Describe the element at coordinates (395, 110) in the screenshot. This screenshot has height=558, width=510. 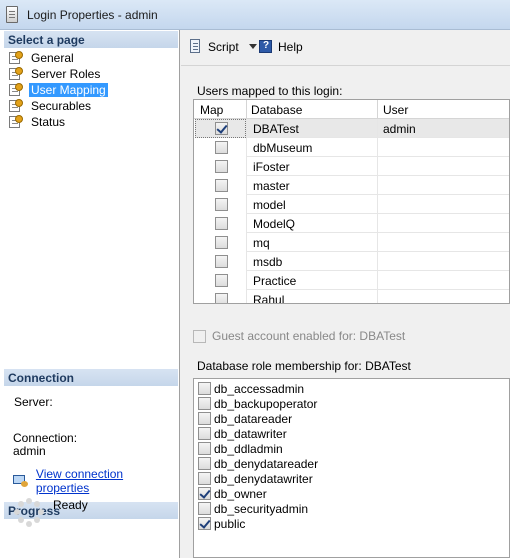
I see `column-header-user: User` at that location.